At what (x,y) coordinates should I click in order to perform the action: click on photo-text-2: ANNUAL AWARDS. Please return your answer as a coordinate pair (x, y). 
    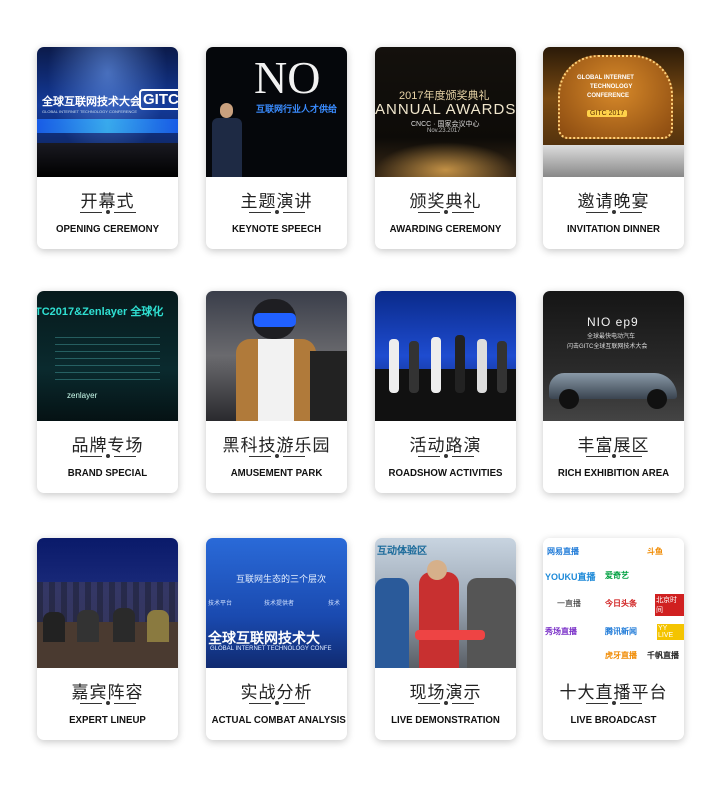
    Looking at the image, I should click on (445, 109).